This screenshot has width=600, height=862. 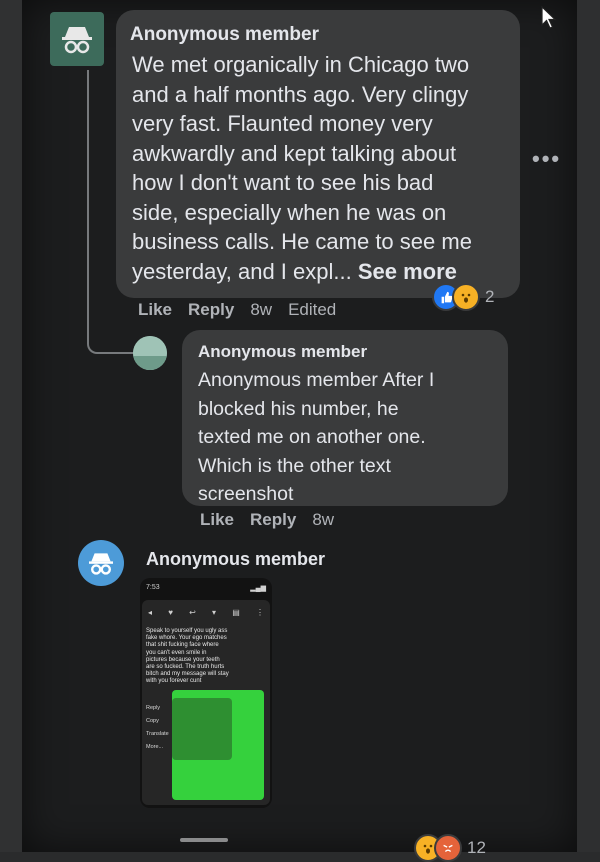 I want to click on thumb-line: bitch and my message will stay, so click(x=187, y=674).